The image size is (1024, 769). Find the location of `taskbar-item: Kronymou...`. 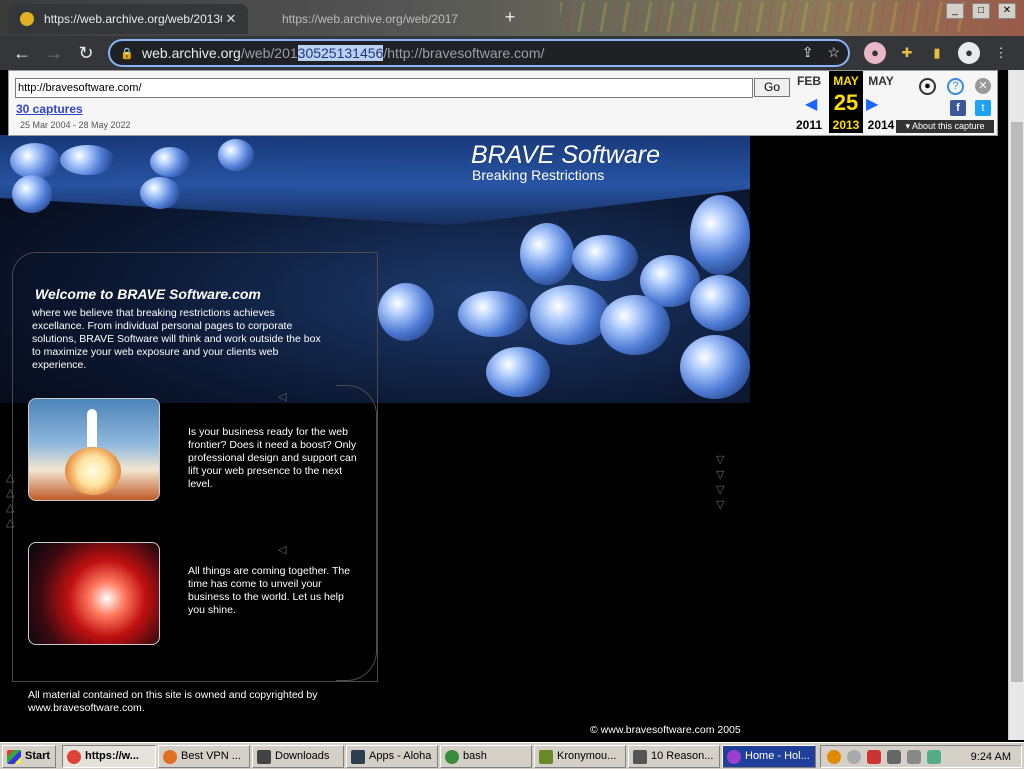

taskbar-item: Kronymou... is located at coordinates (580, 756).